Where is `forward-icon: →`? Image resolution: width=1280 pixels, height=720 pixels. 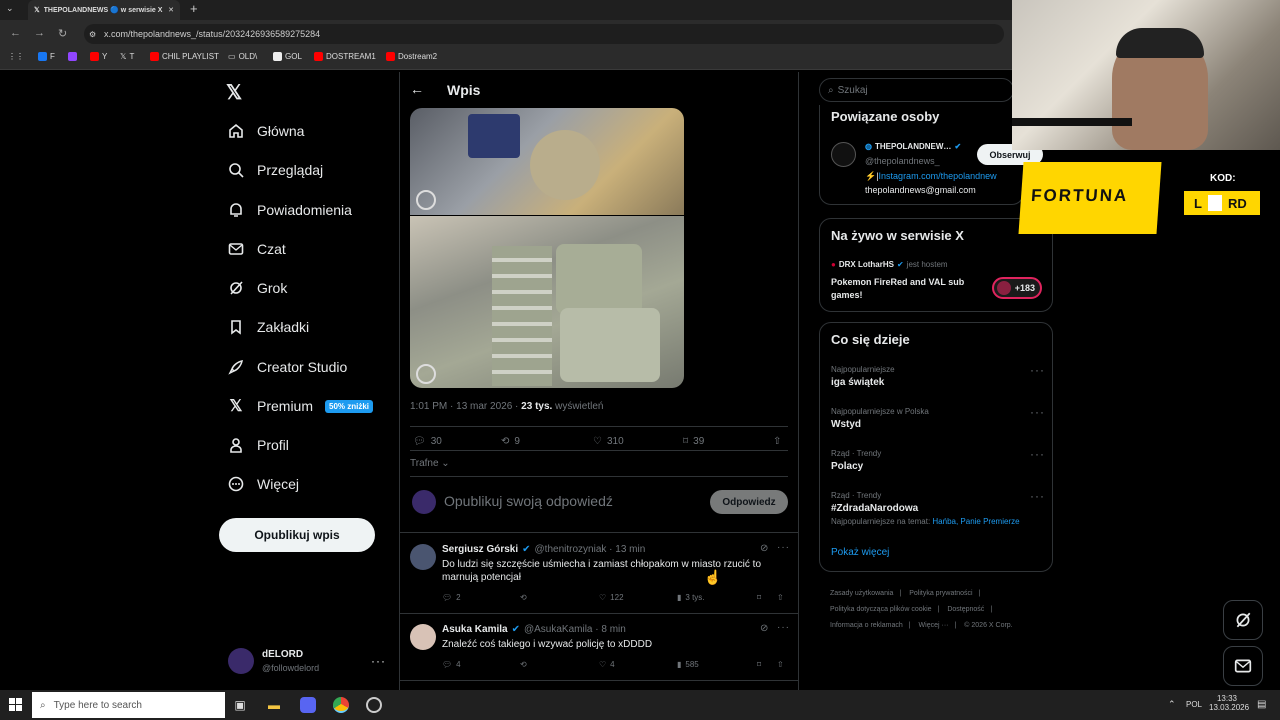
forward-icon: → is located at coordinates (39, 33).